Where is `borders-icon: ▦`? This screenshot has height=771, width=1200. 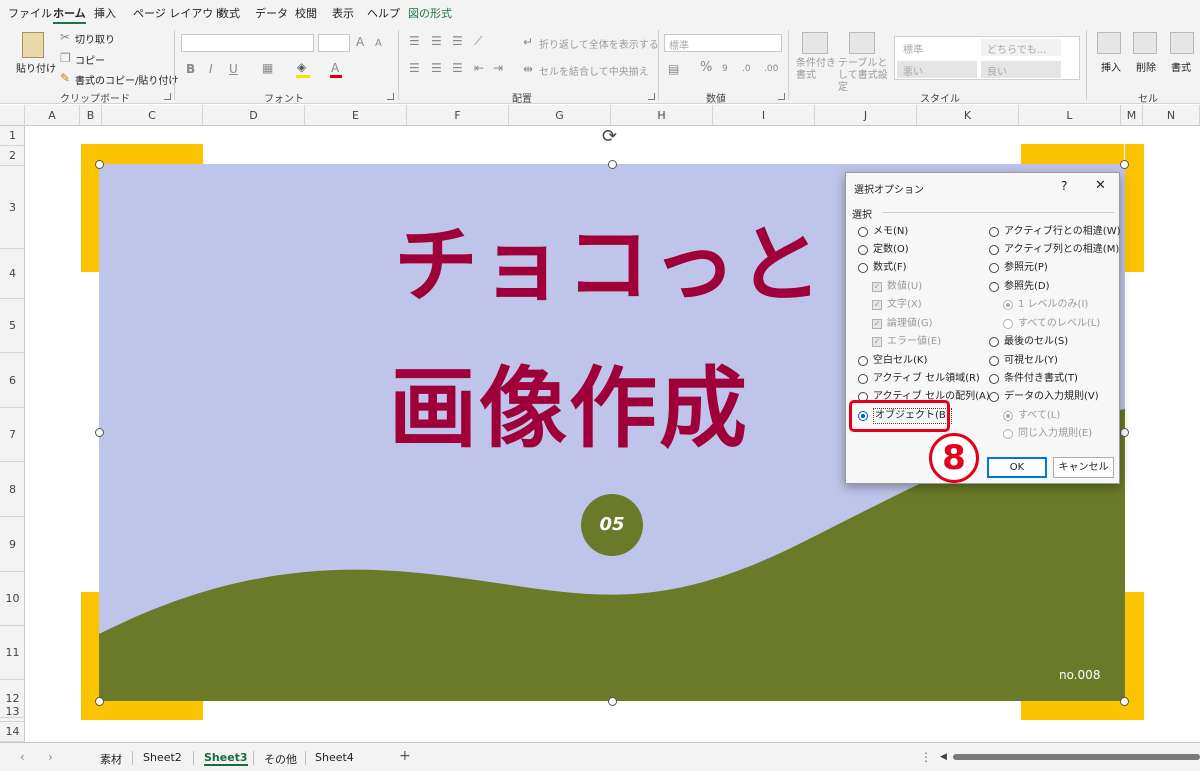
borders-icon: ▦ is located at coordinates (267, 68).